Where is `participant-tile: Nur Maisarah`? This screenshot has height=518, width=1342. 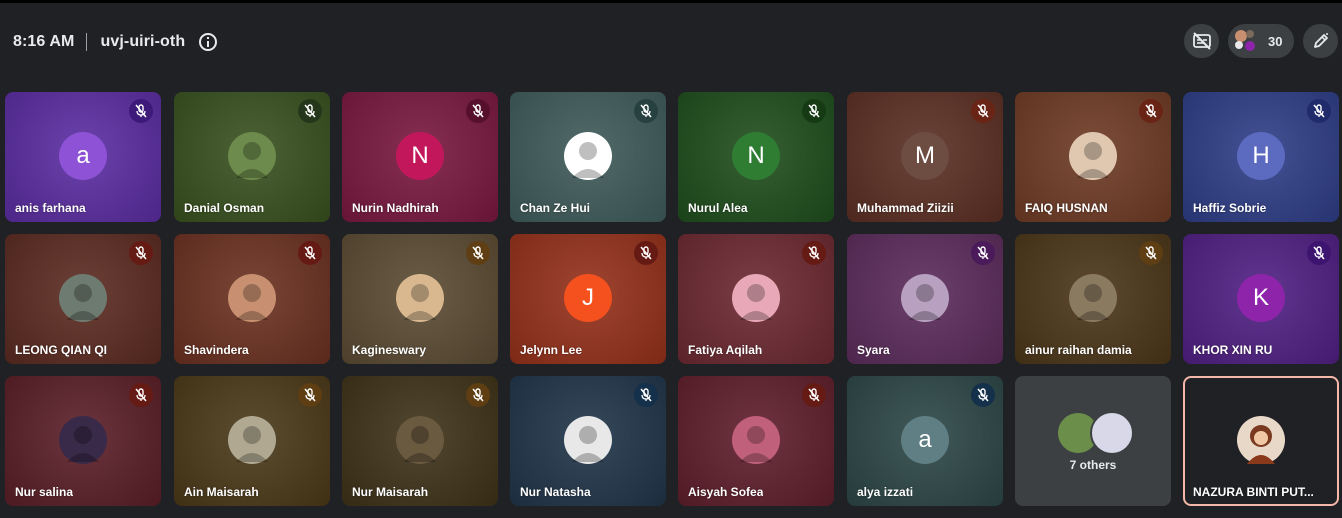
participant-tile: Nur Maisarah is located at coordinates (420, 441).